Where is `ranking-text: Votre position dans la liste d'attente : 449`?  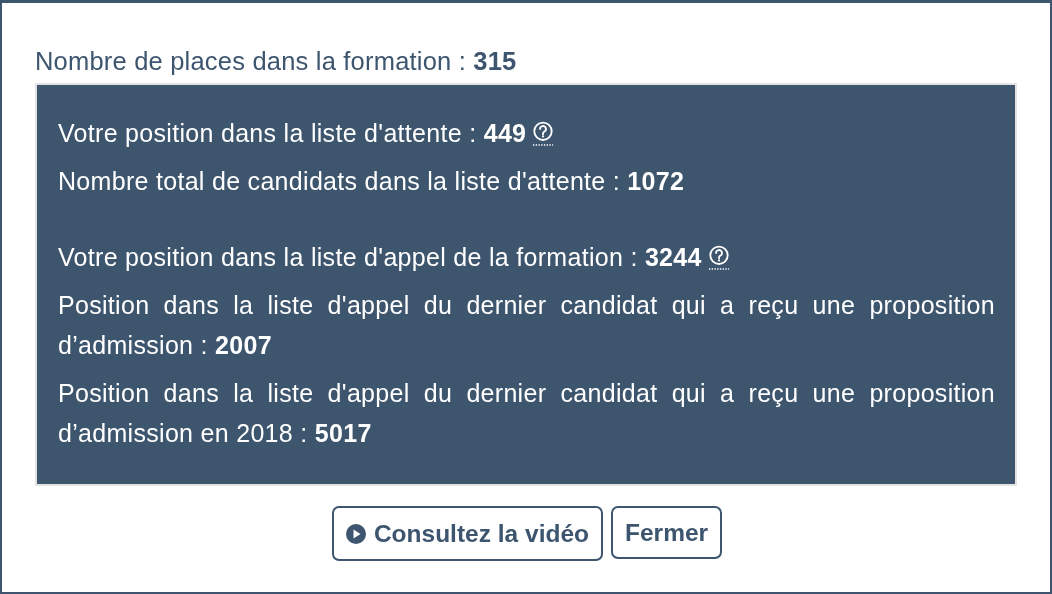
ranking-text: Votre position dans la liste d'attente : 449 is located at coordinates (292, 133).